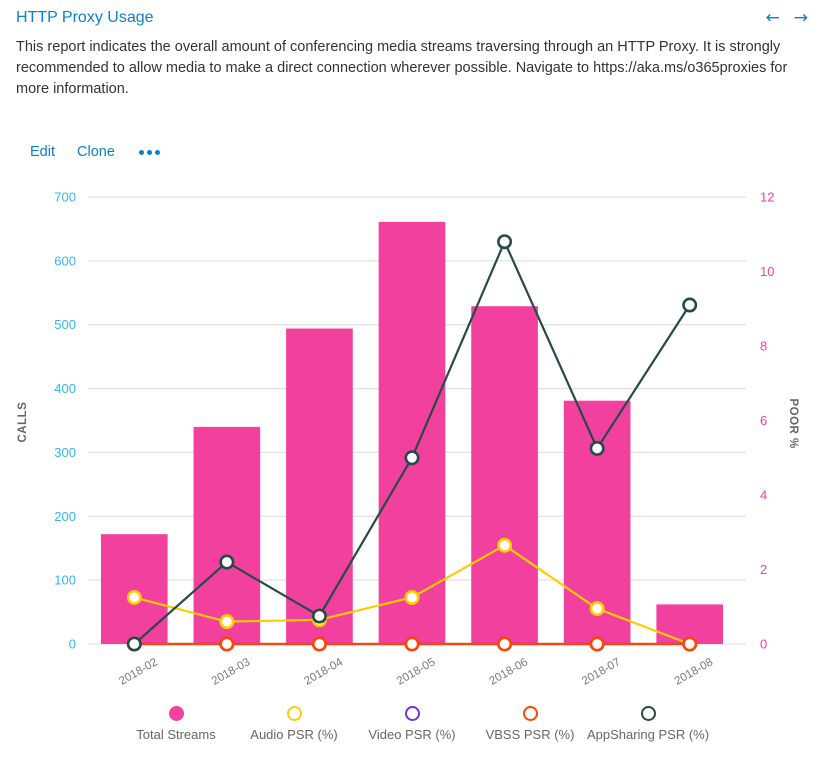 The height and width of the screenshot is (777, 824). Describe the element at coordinates (65, 516) in the screenshot. I see `y-axis-tick-label: 200` at that location.